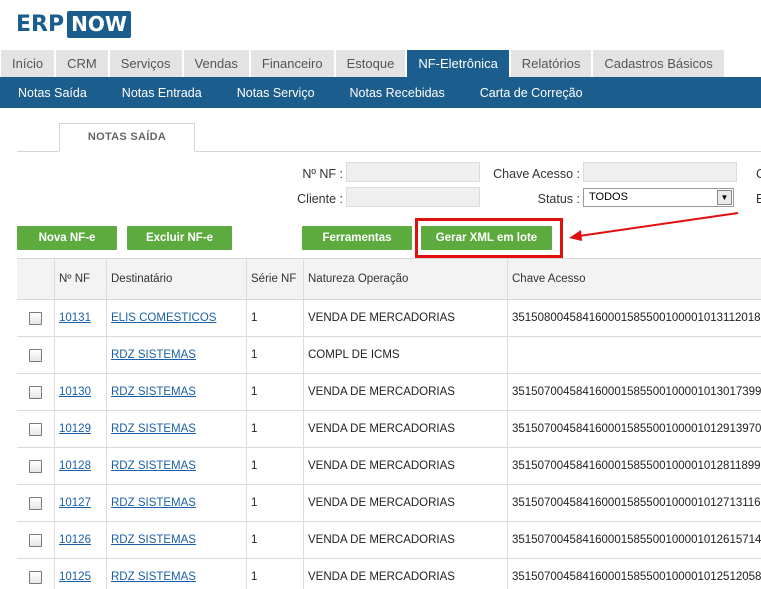 Image resolution: width=761 pixels, height=589 pixels. I want to click on header-destinatario: Destinatário, so click(176, 279).